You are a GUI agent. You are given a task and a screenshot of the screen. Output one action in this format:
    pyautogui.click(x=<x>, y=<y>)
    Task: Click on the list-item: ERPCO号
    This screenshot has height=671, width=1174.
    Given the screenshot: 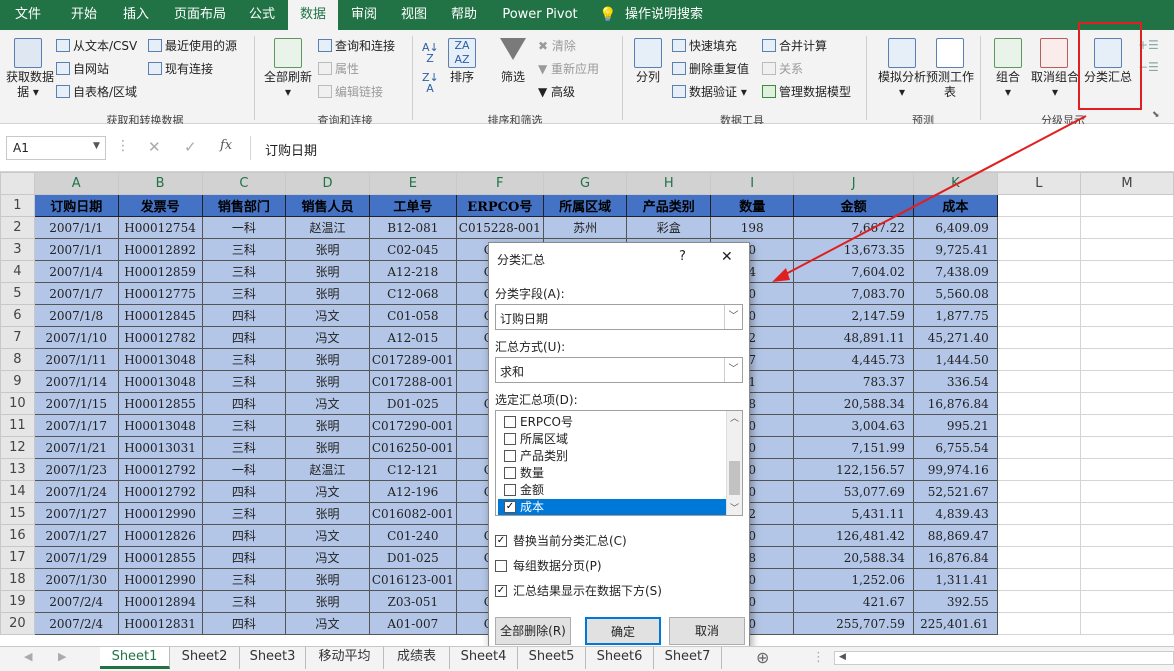 What is the action you would take?
    pyautogui.click(x=614, y=422)
    